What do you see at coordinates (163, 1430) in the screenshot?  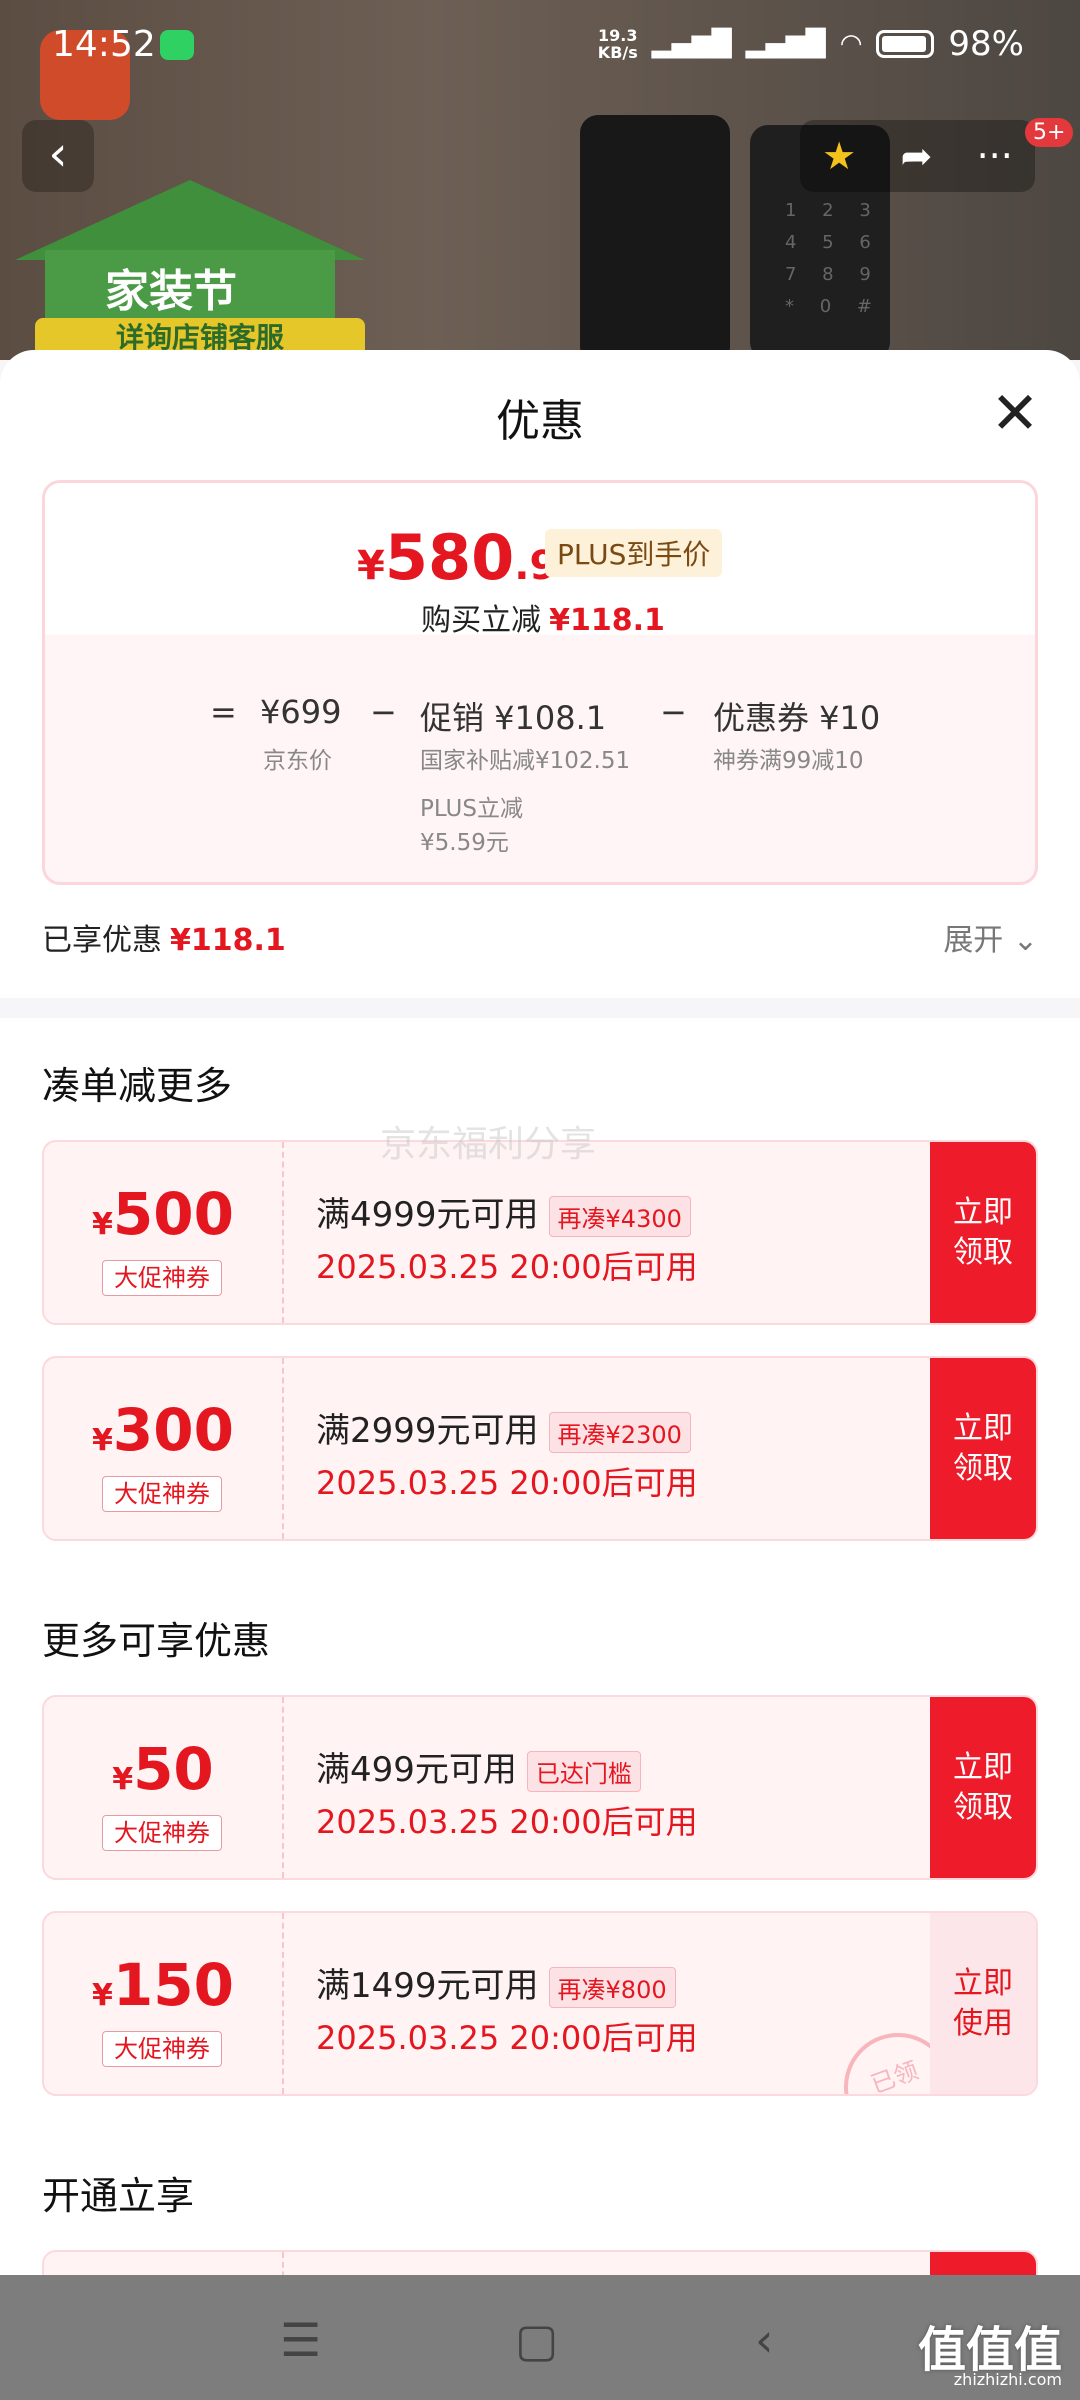 I see `coupon-amount: ¥300` at bounding box center [163, 1430].